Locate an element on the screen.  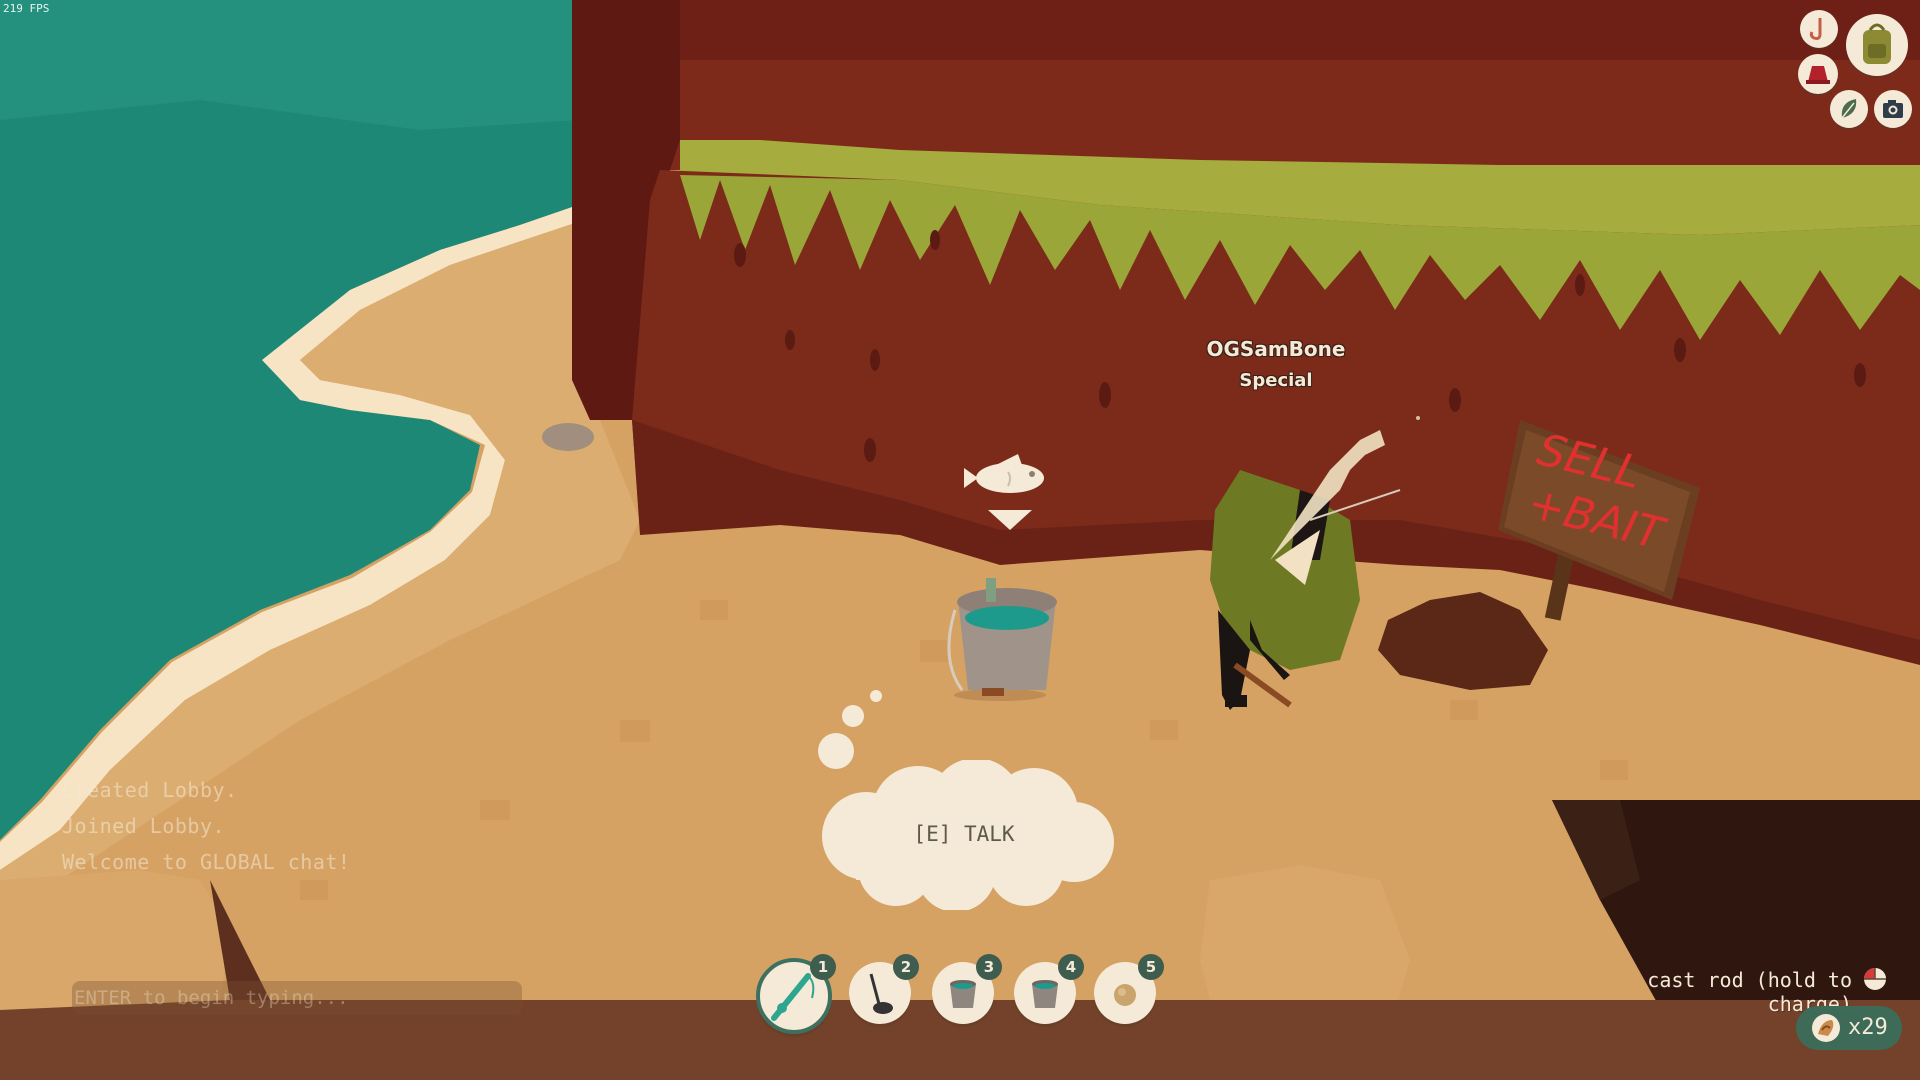
bait-jar-icon is located at coordinates (1826, 1028).